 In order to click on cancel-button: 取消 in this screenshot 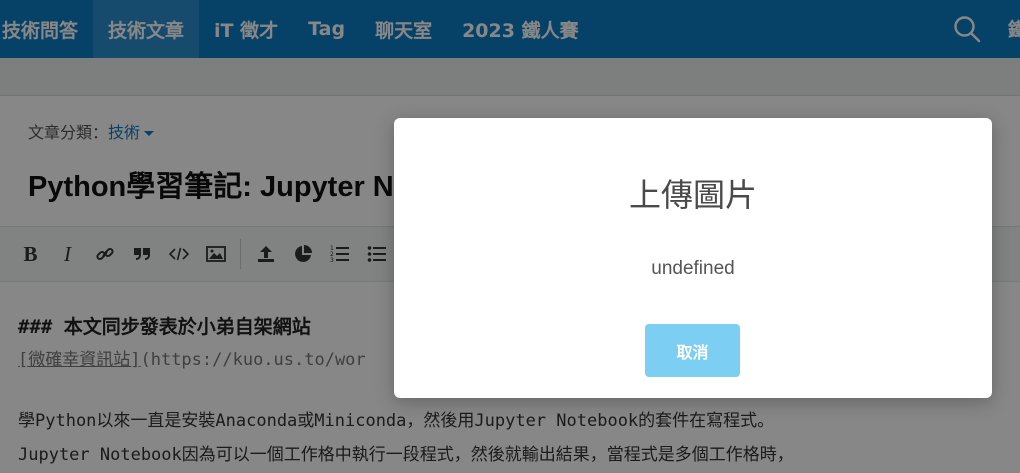, I will do `click(692, 350)`.